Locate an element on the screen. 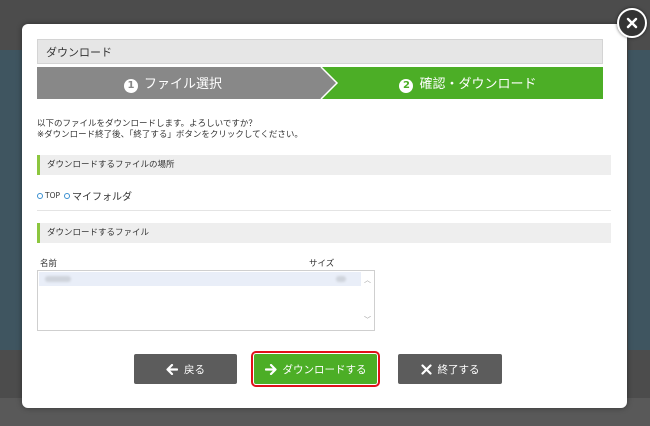  step-number-2: 2 is located at coordinates (406, 85).